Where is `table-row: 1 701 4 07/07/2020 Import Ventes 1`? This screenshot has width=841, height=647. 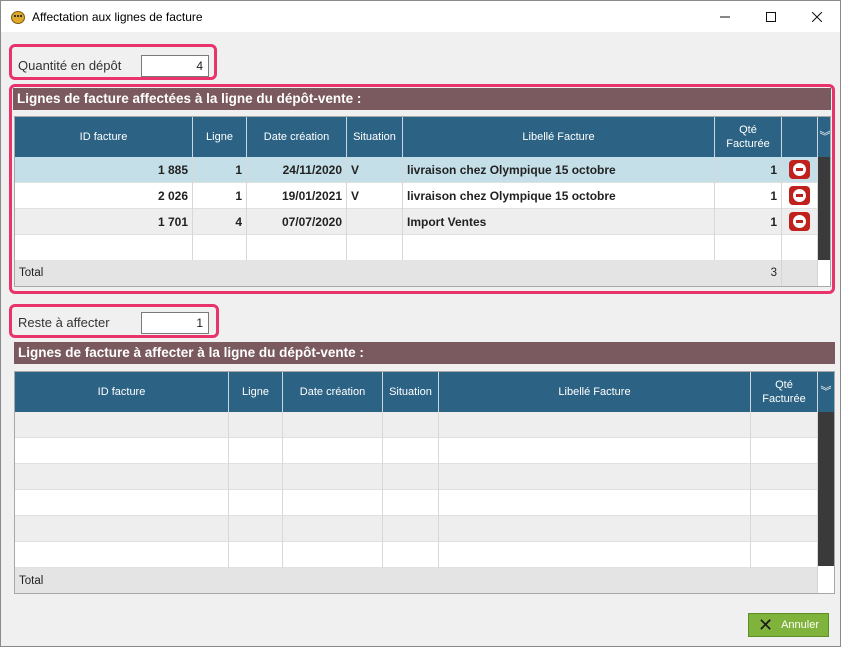 table-row: 1 701 4 07/07/2020 Import Ventes 1 is located at coordinates (416, 222).